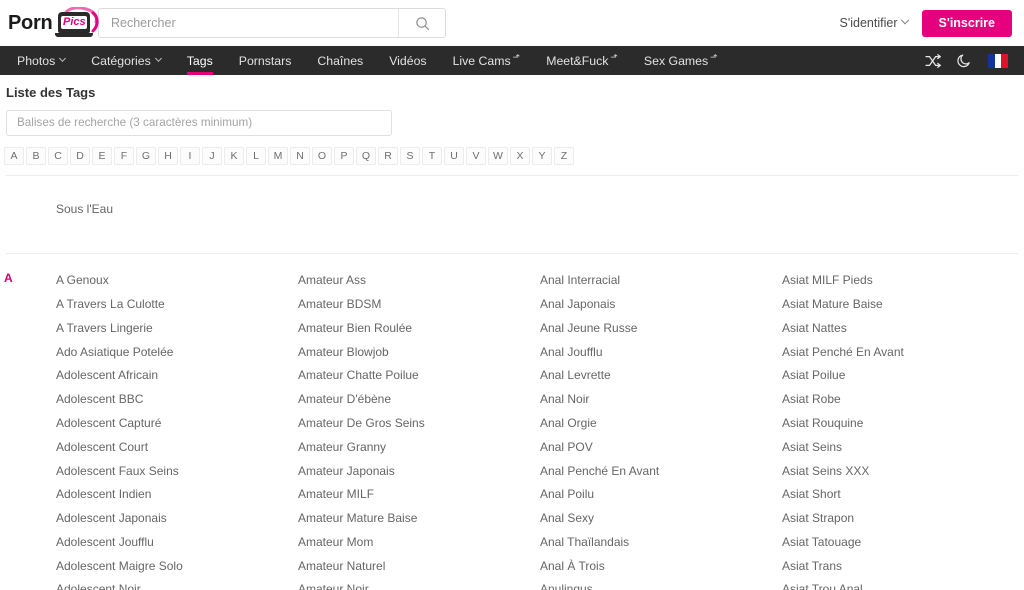  Describe the element at coordinates (414, 304) in the screenshot. I see `tag-link: Amateur BDSM` at that location.